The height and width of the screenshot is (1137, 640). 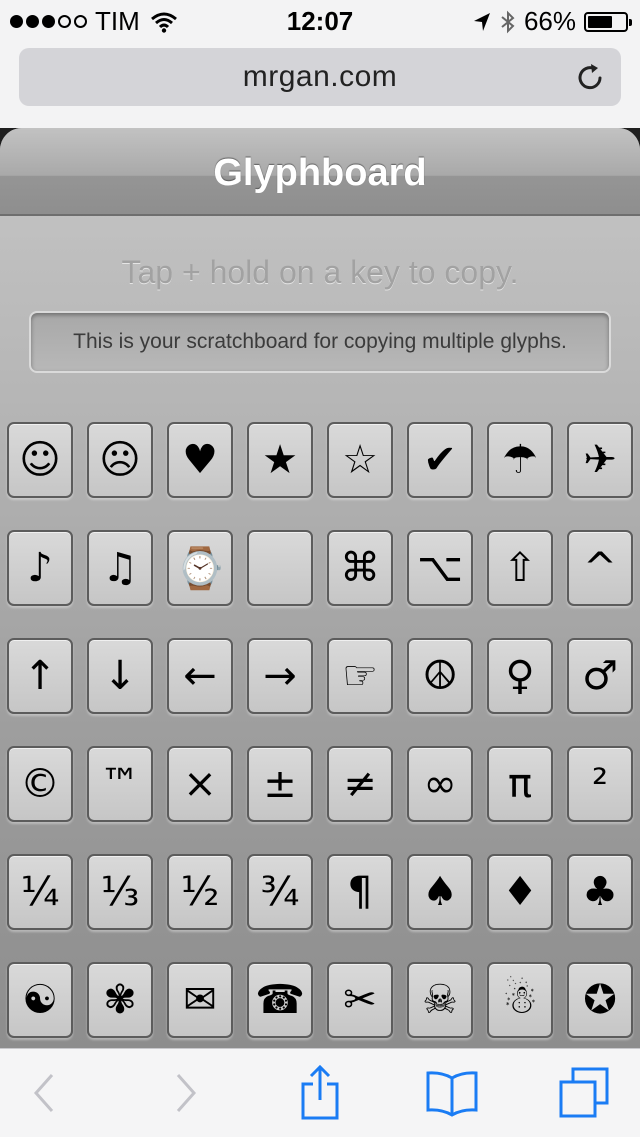 What do you see at coordinates (40, 676) in the screenshot?
I see `glyph-key-up-arrow: ↑` at bounding box center [40, 676].